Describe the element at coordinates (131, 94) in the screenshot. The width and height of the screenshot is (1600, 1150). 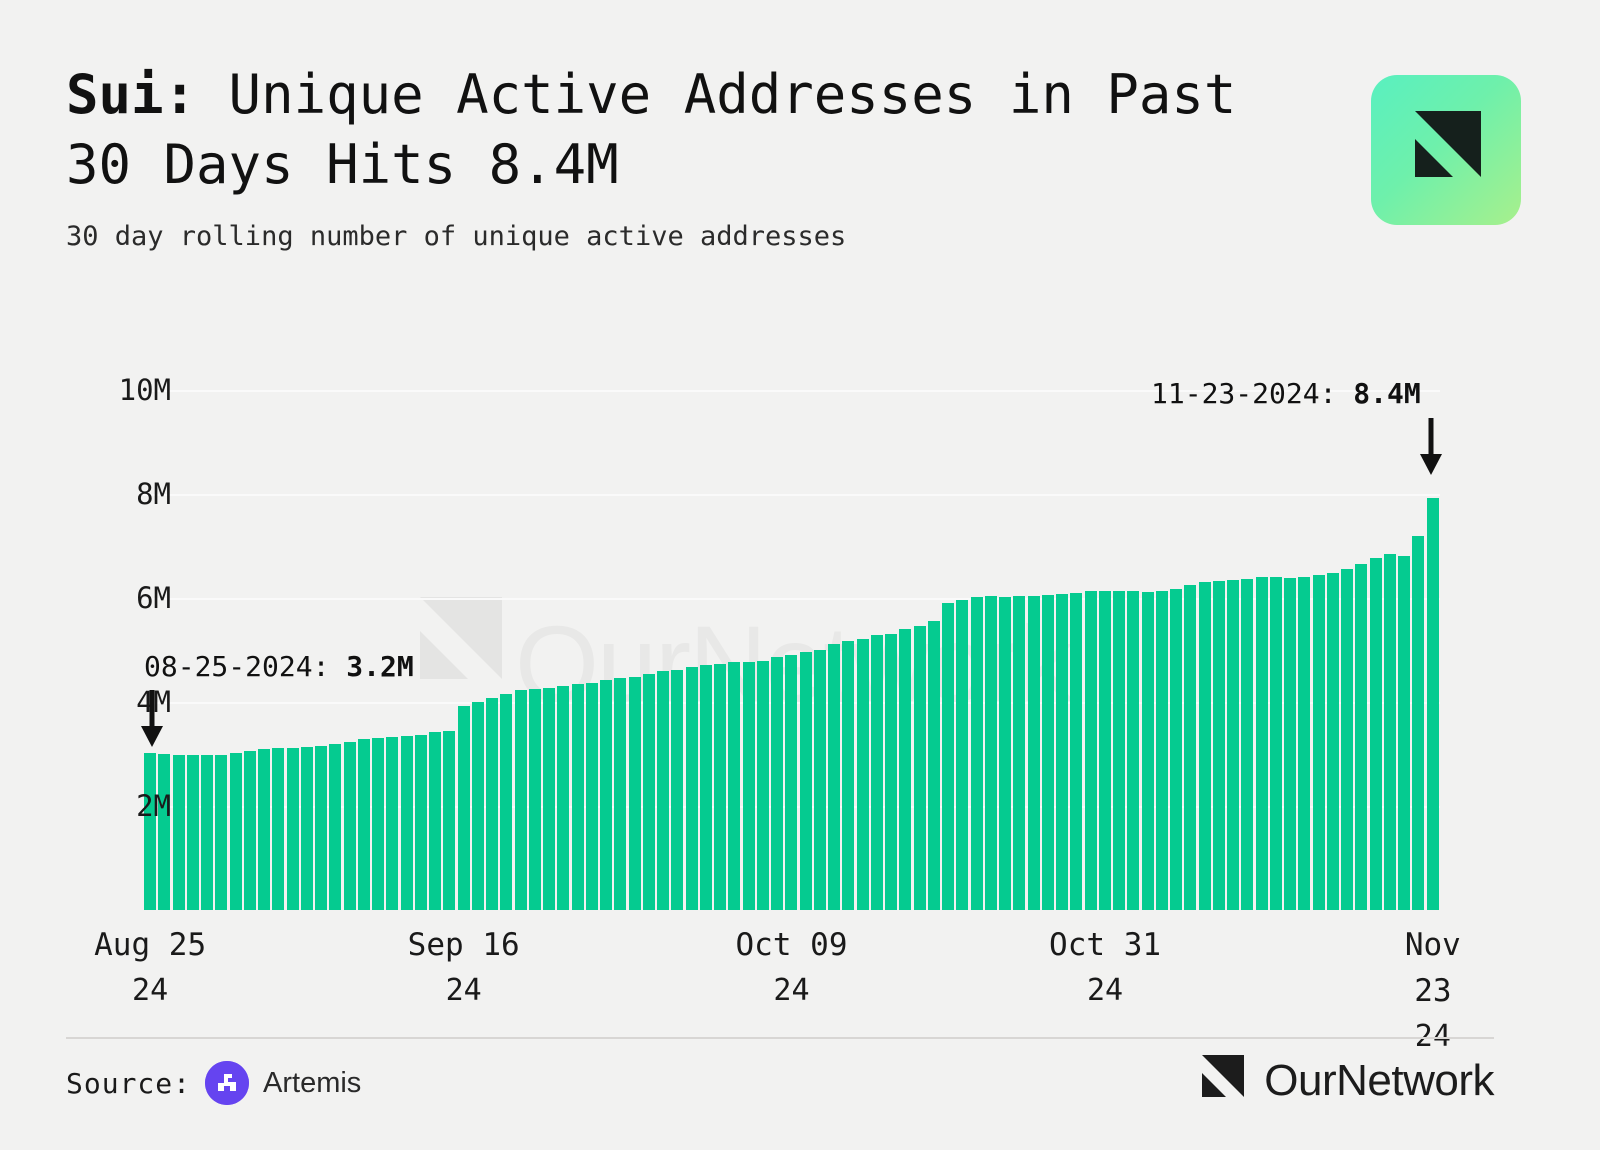
I see `page-title-bold: Sui:` at that location.